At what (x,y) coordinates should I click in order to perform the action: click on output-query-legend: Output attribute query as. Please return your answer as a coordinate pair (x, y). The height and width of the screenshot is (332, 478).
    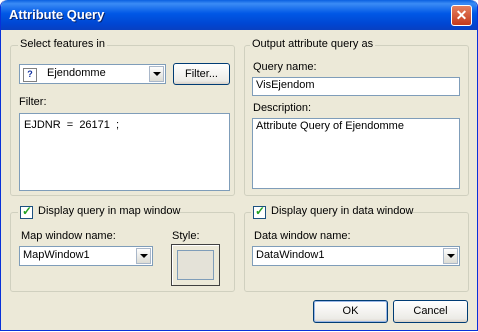
    Looking at the image, I should click on (313, 44).